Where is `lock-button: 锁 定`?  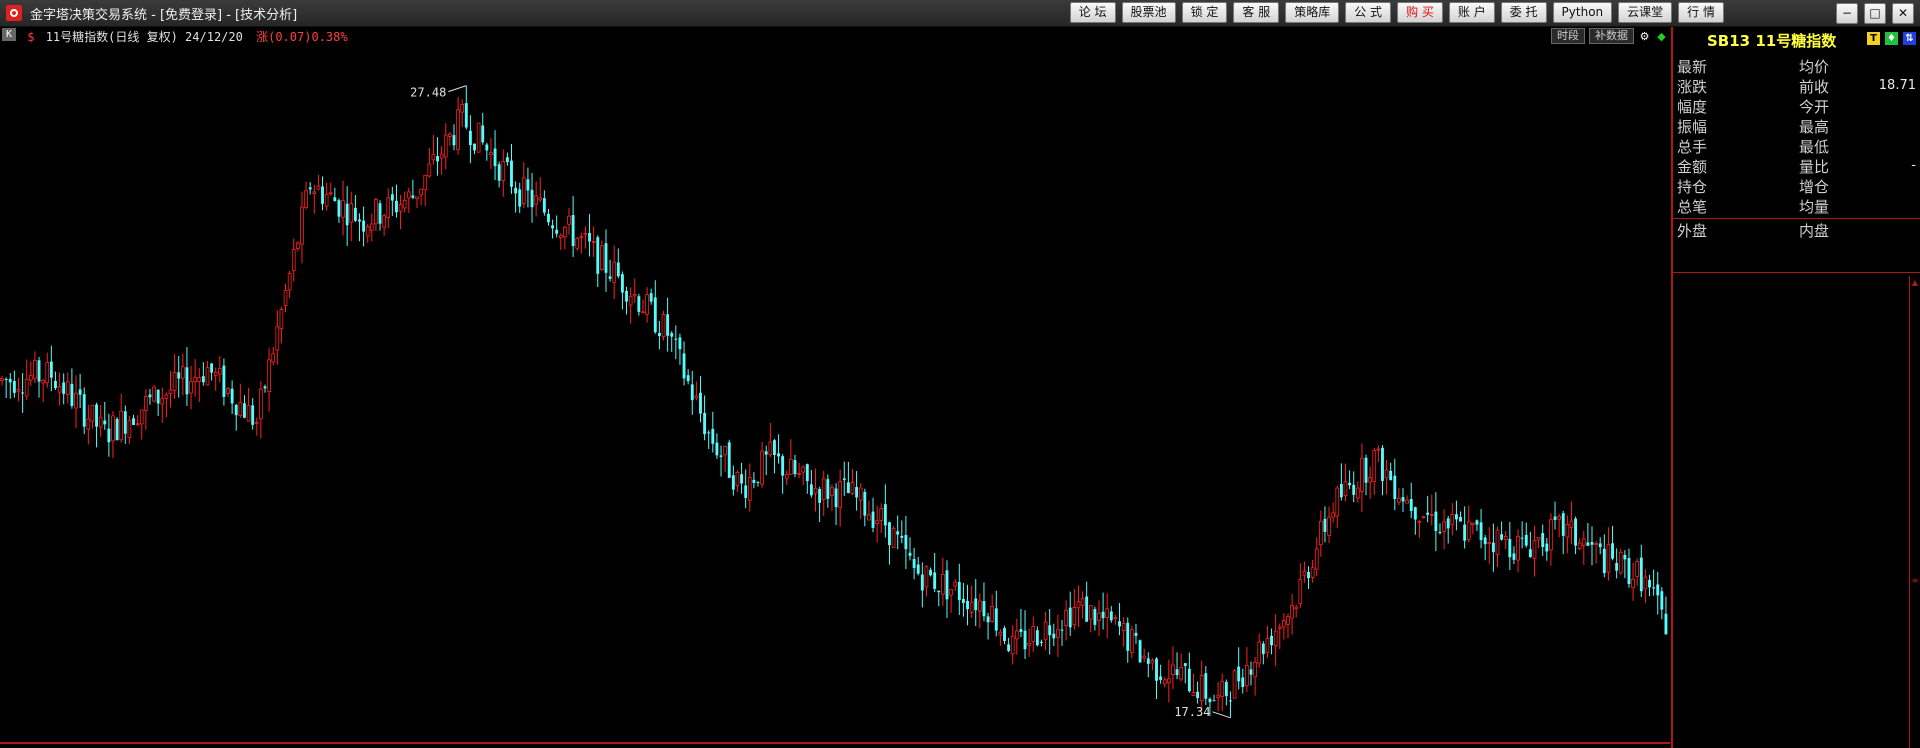 lock-button: 锁 定 is located at coordinates (1204, 12).